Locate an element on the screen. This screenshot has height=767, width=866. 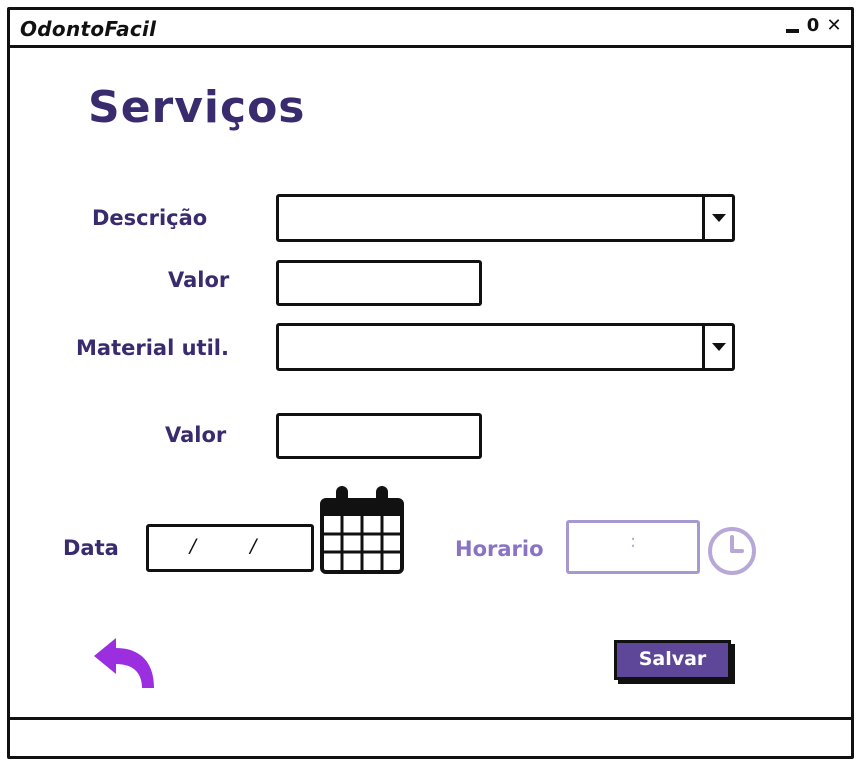
descricao-label: Descrição is located at coordinates (150, 218).